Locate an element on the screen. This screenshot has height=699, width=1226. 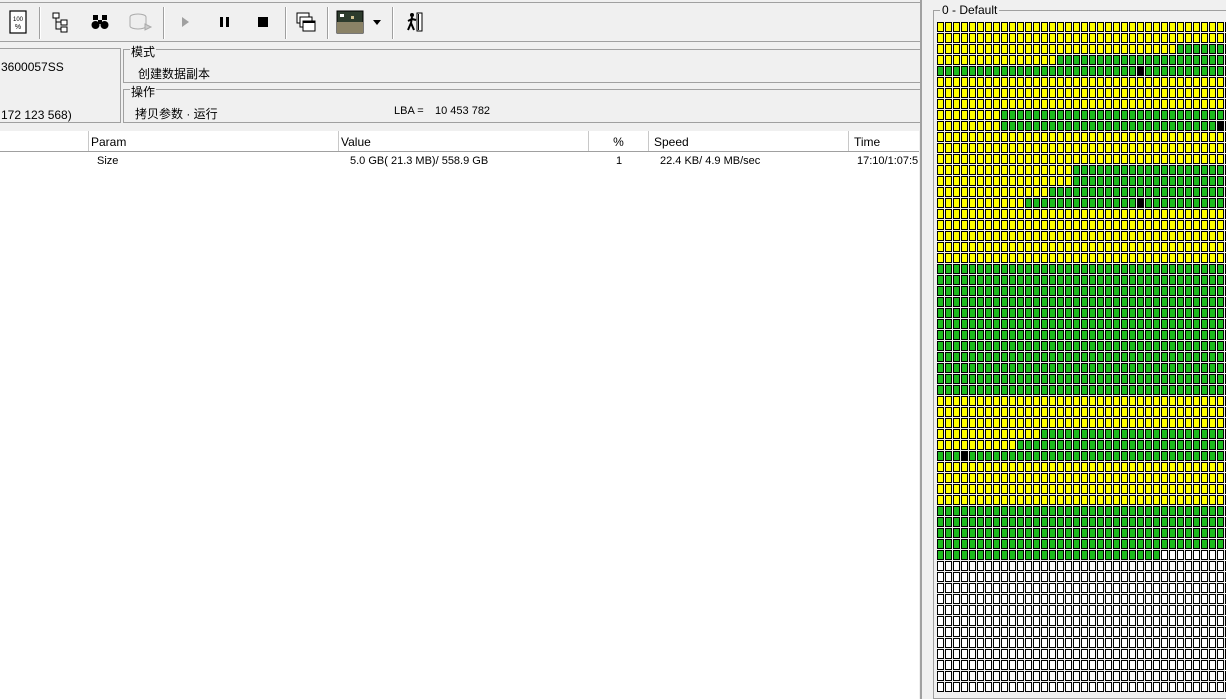
column-header-time: Time is located at coordinates (884, 141).